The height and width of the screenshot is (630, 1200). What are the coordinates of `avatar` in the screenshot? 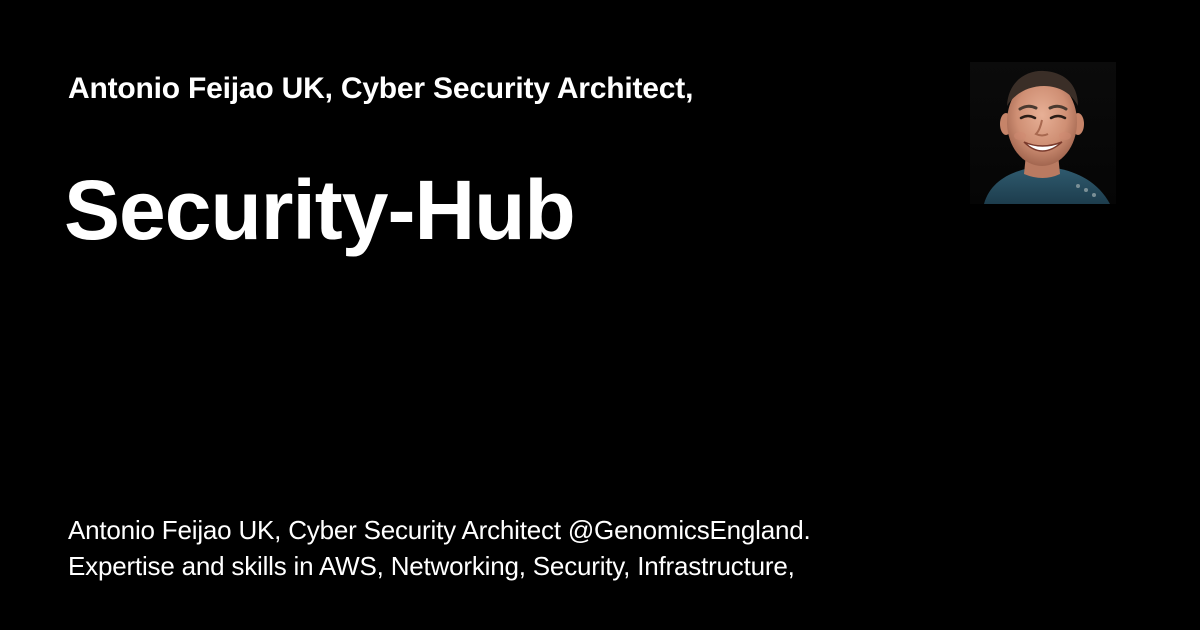 It's located at (1043, 133).